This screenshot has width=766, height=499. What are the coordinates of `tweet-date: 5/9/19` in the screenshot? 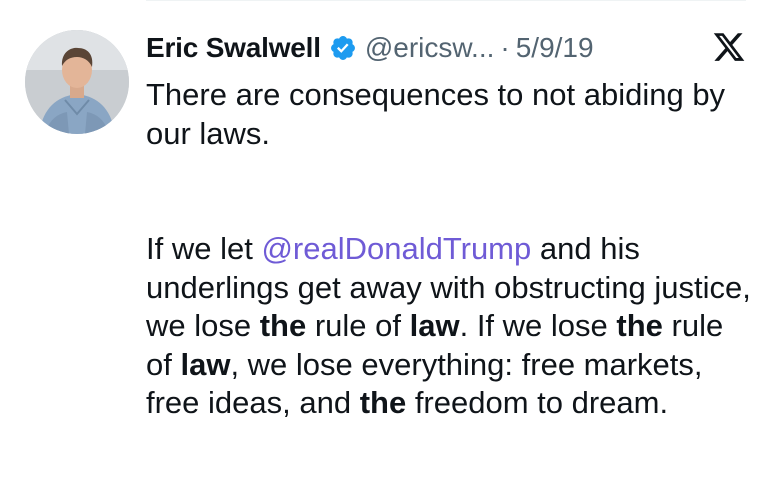 It's located at (555, 48).